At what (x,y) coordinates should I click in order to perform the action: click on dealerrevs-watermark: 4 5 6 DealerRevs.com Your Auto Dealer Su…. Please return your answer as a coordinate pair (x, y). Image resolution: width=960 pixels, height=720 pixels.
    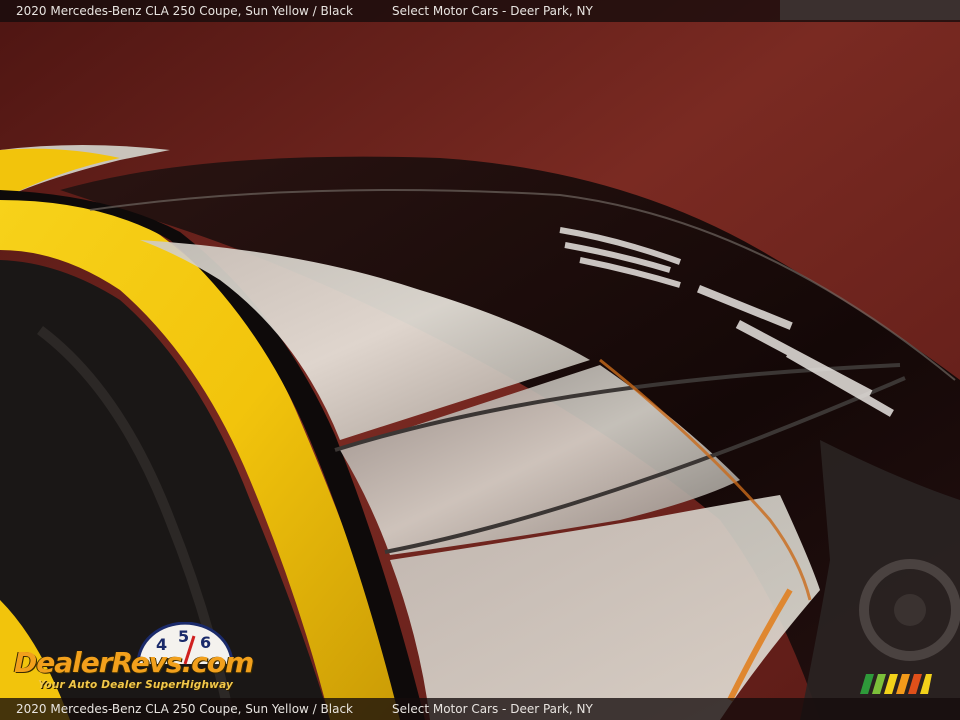
    Looking at the image, I should click on (142, 659).